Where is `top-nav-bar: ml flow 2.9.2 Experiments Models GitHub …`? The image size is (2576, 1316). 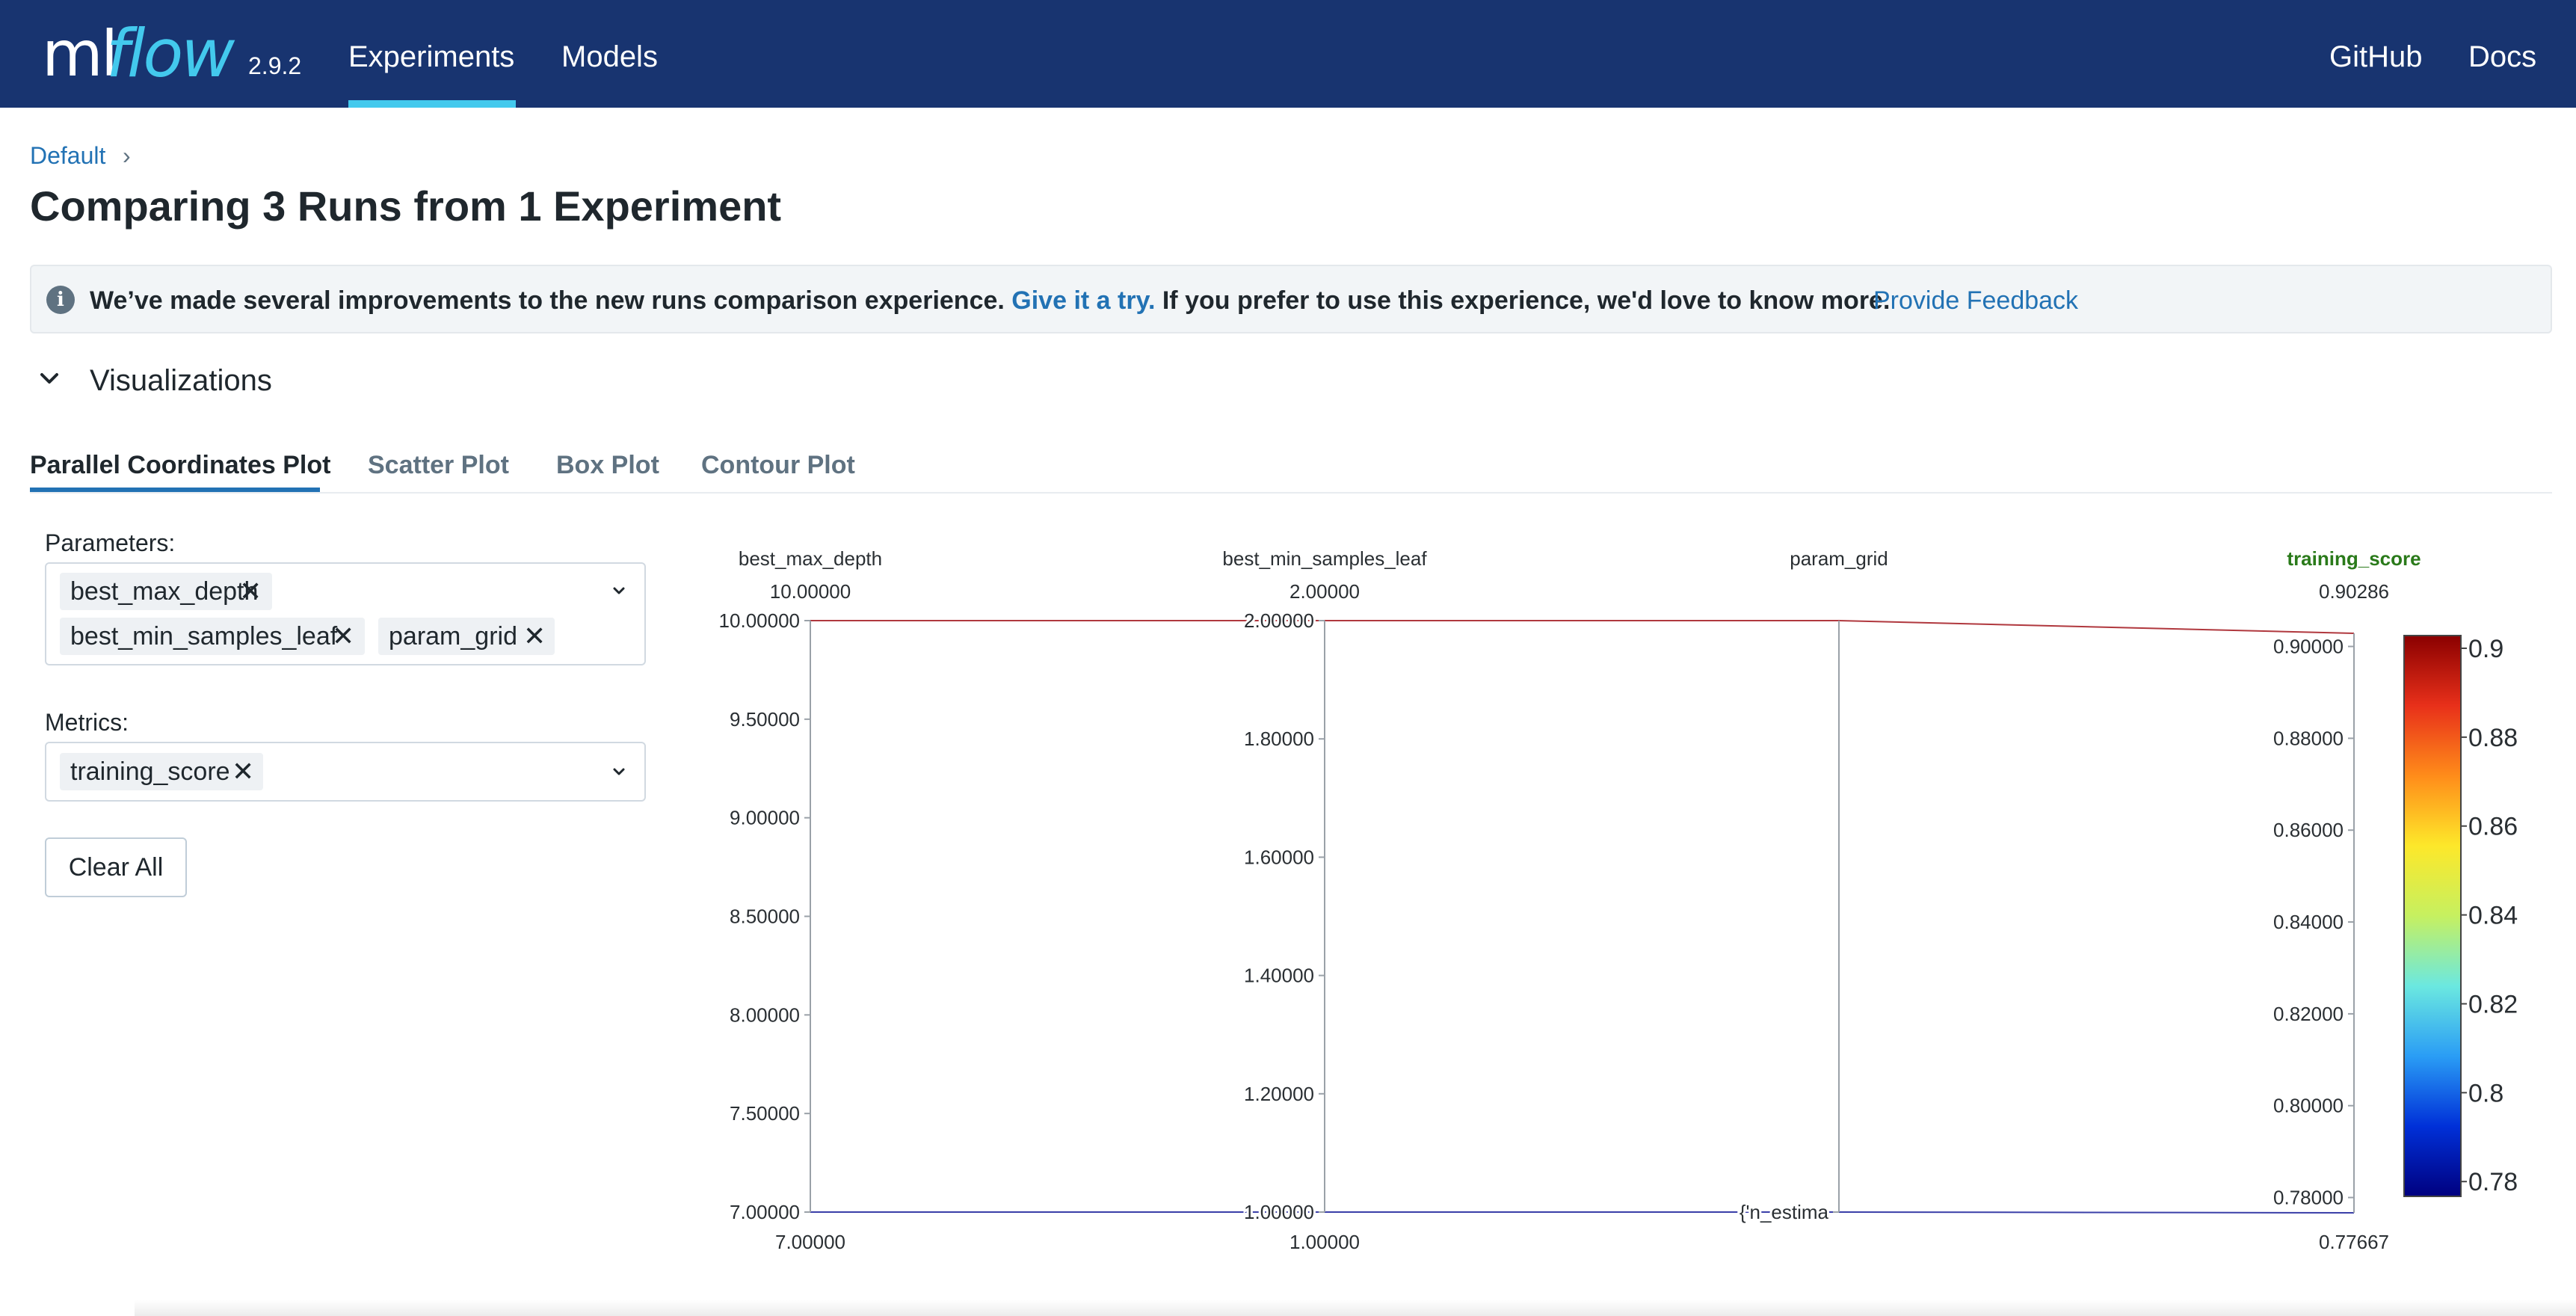 top-nav-bar: ml flow 2.9.2 Experiments Models GitHub … is located at coordinates (1288, 54).